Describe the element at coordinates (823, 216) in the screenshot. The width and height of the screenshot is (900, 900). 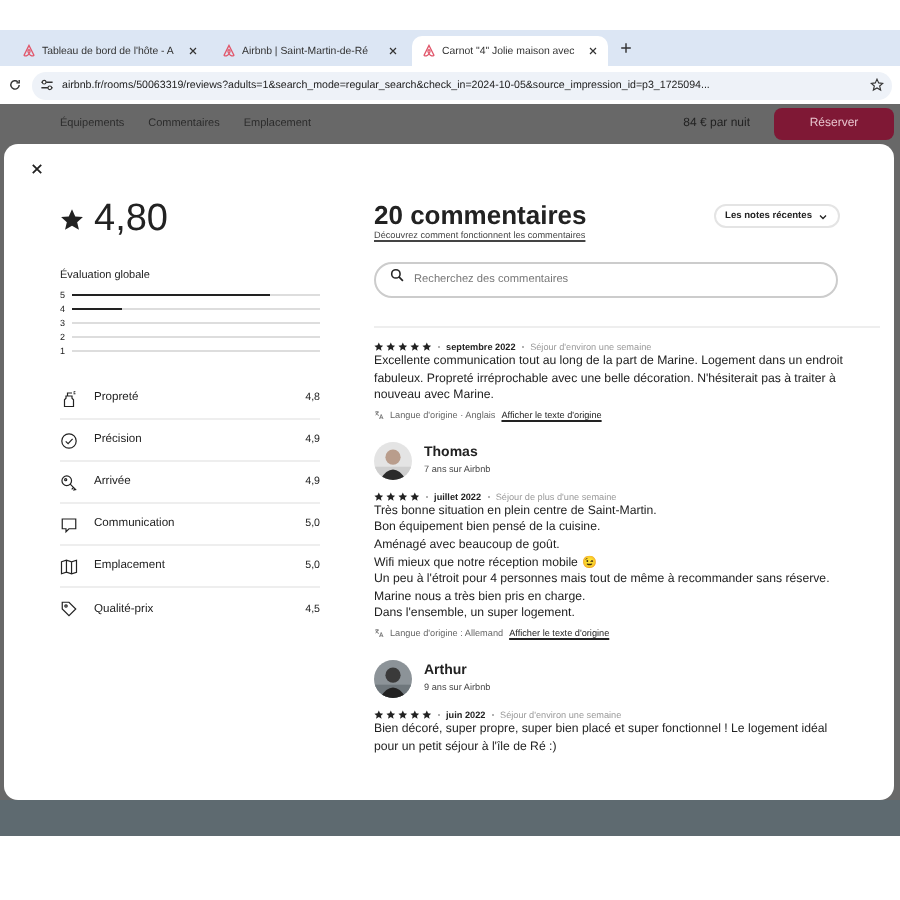
I see `caret-icon` at that location.